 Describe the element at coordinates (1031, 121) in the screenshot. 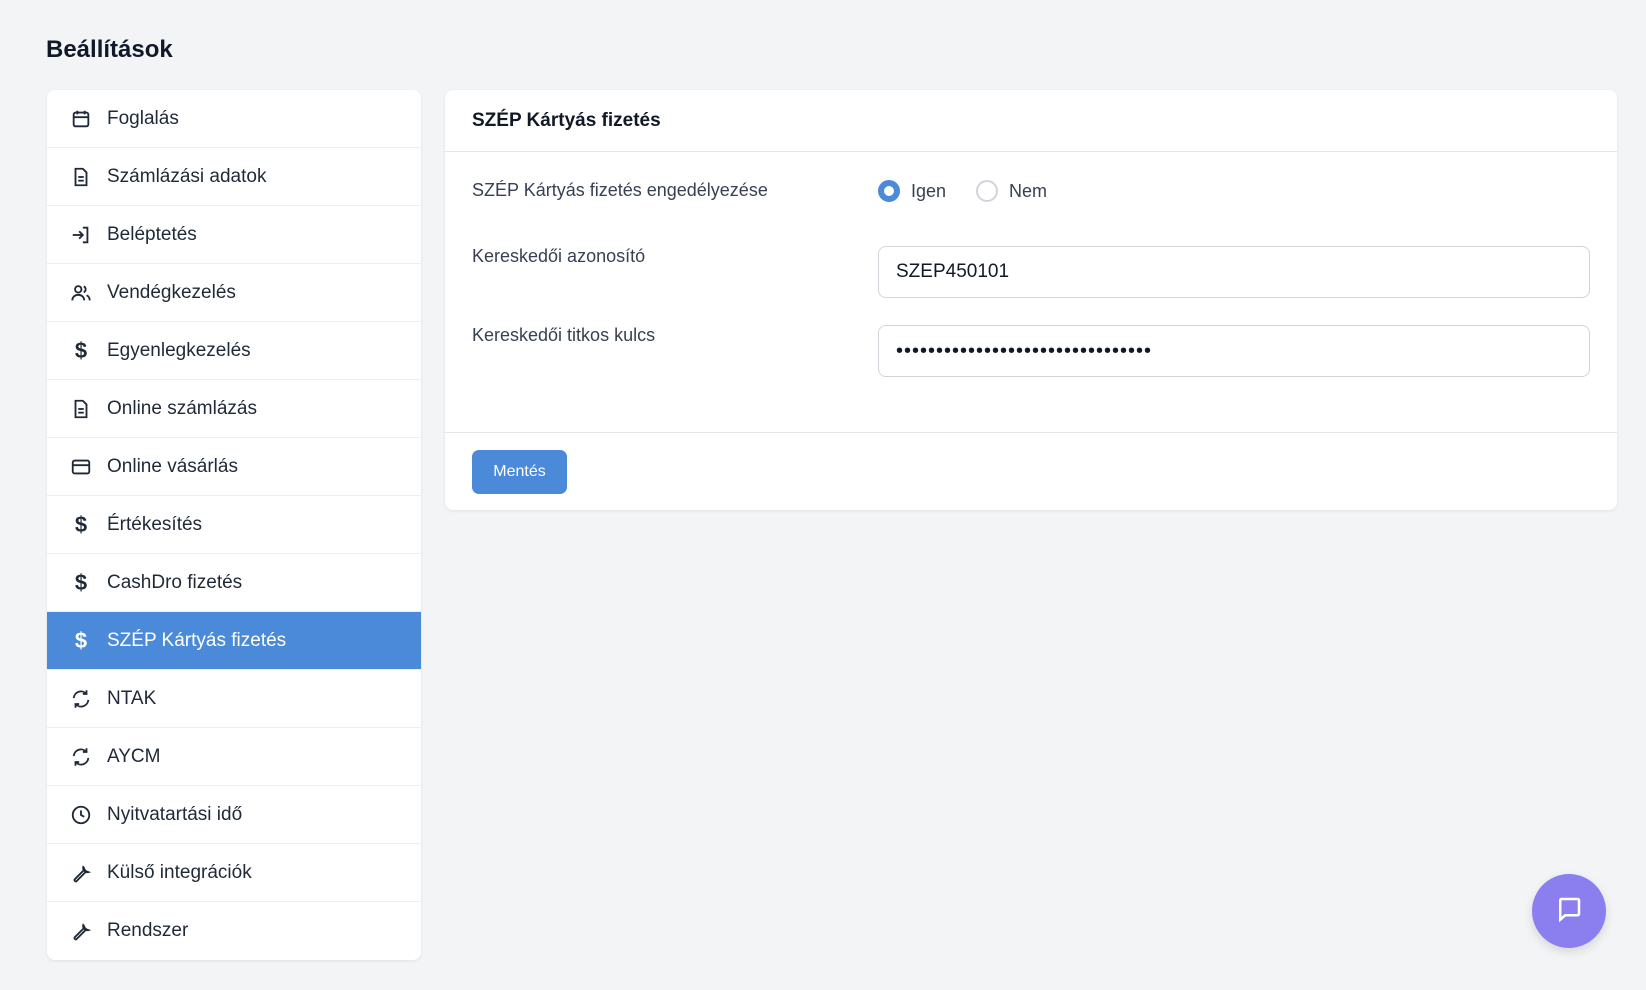

I see `panel-title: SZÉP Kártyás fizetés` at that location.